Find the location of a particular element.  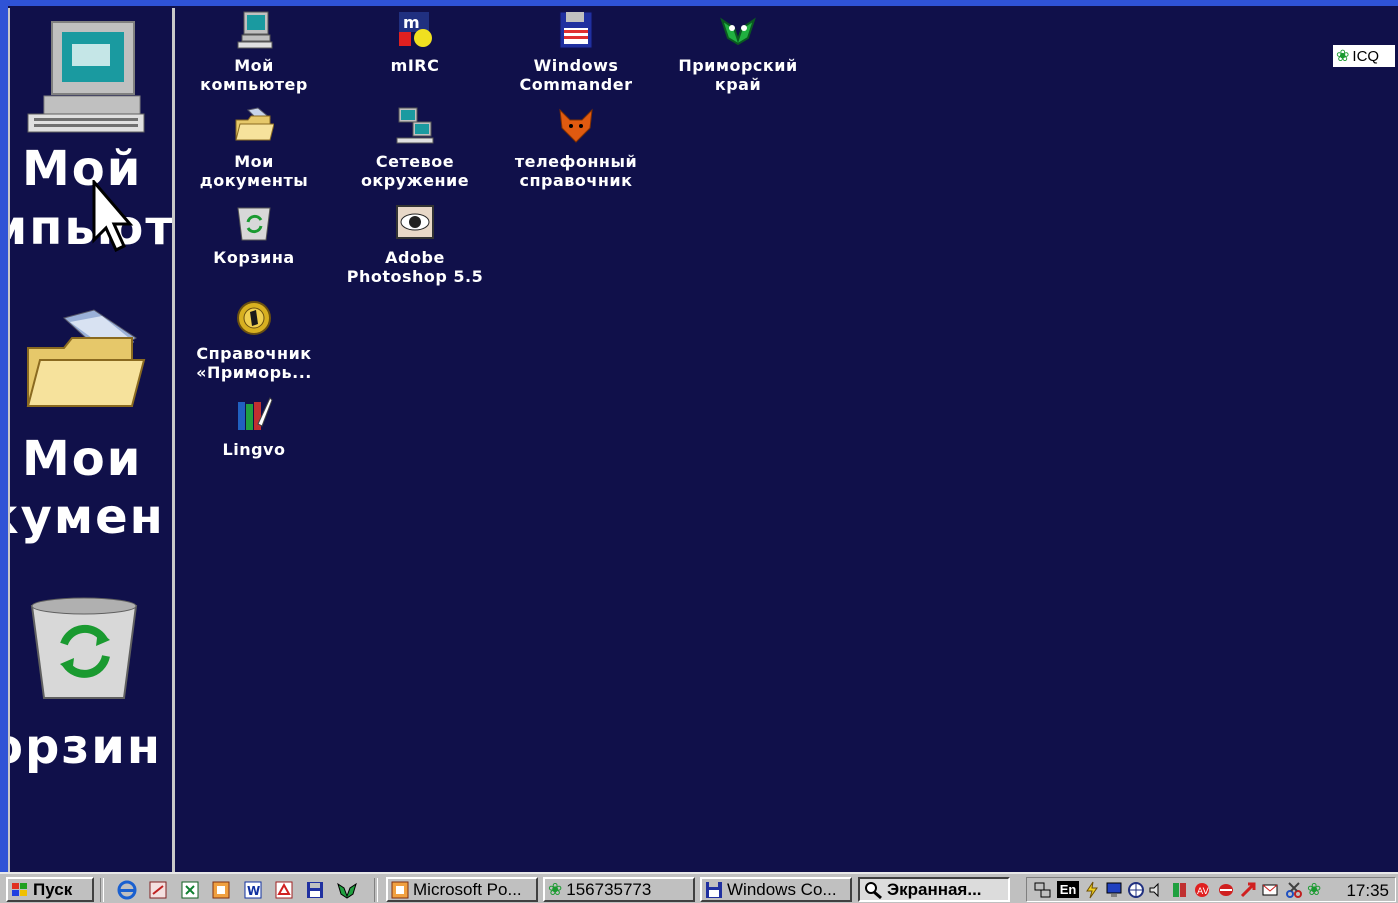

icon-label: Lingvo is located at coordinates (254, 449).